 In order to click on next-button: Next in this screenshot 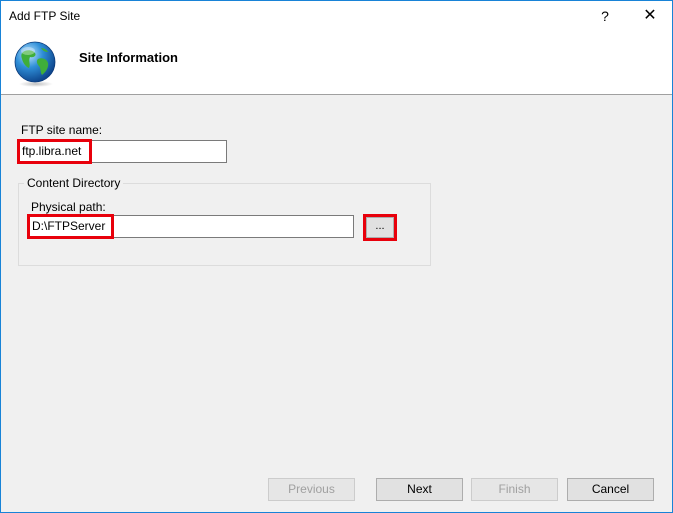, I will do `click(419, 489)`.